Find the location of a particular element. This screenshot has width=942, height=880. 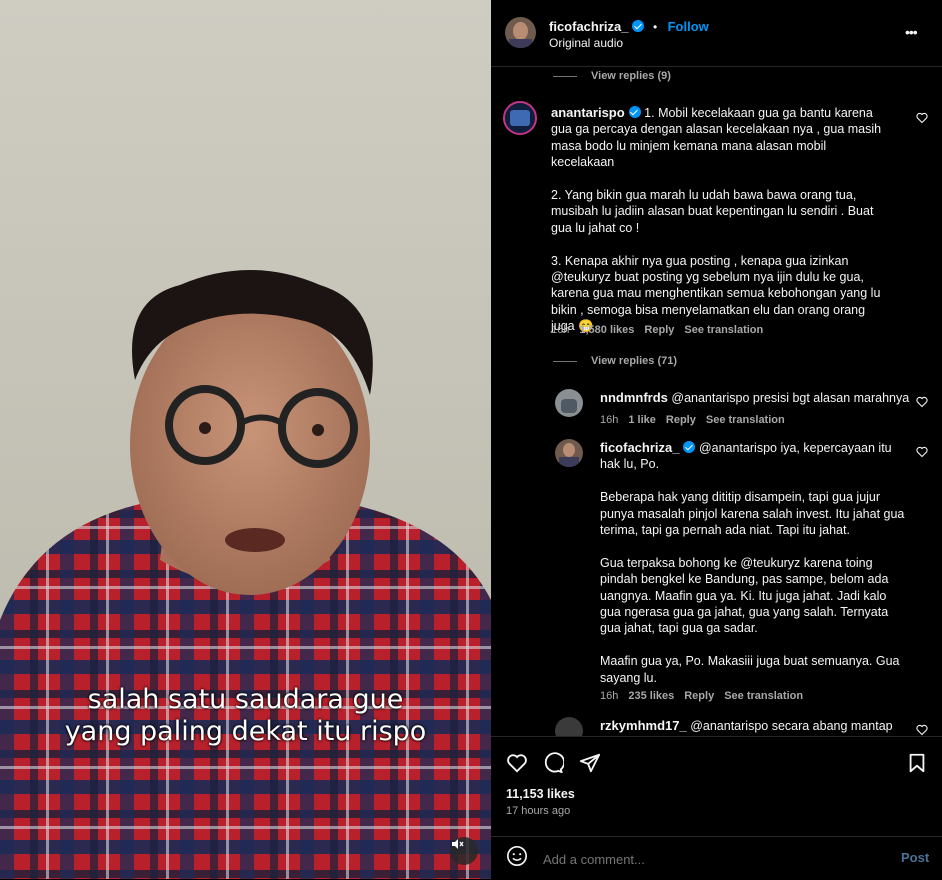

comment-icon is located at coordinates (553, 763).